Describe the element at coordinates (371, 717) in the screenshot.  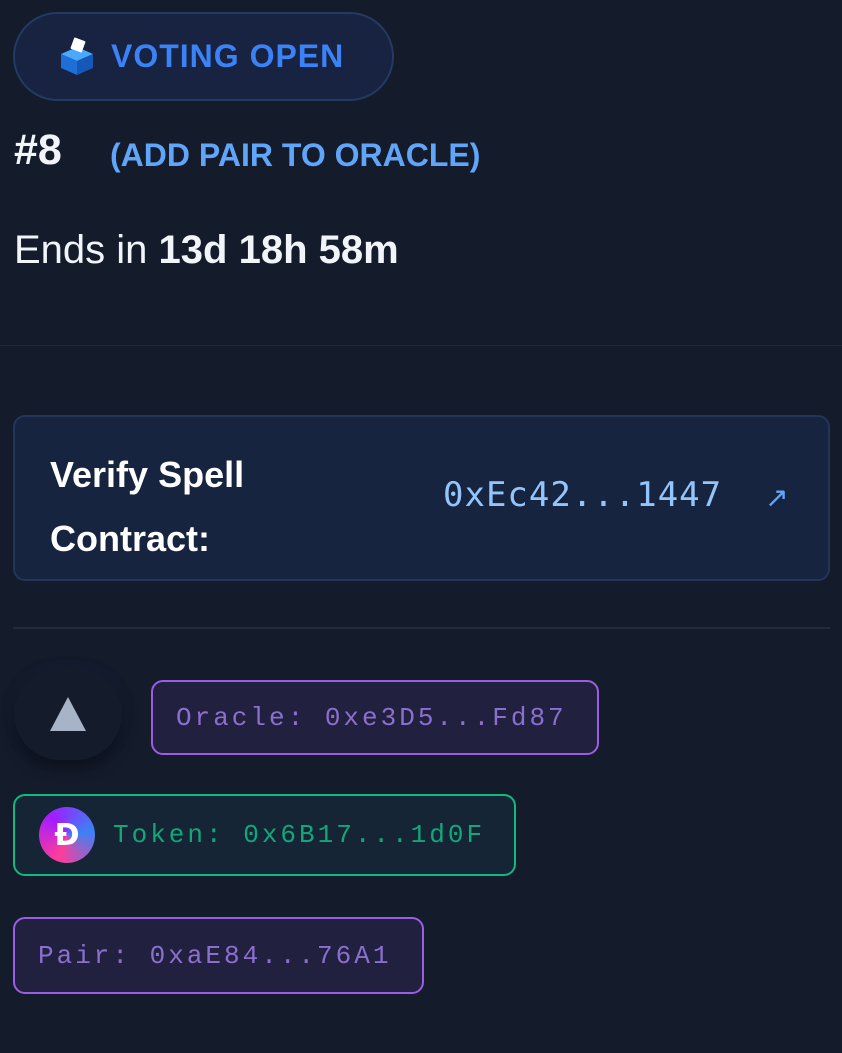
I see `oracle-address-label: Oracle: 0xe3D5...Fd87` at that location.